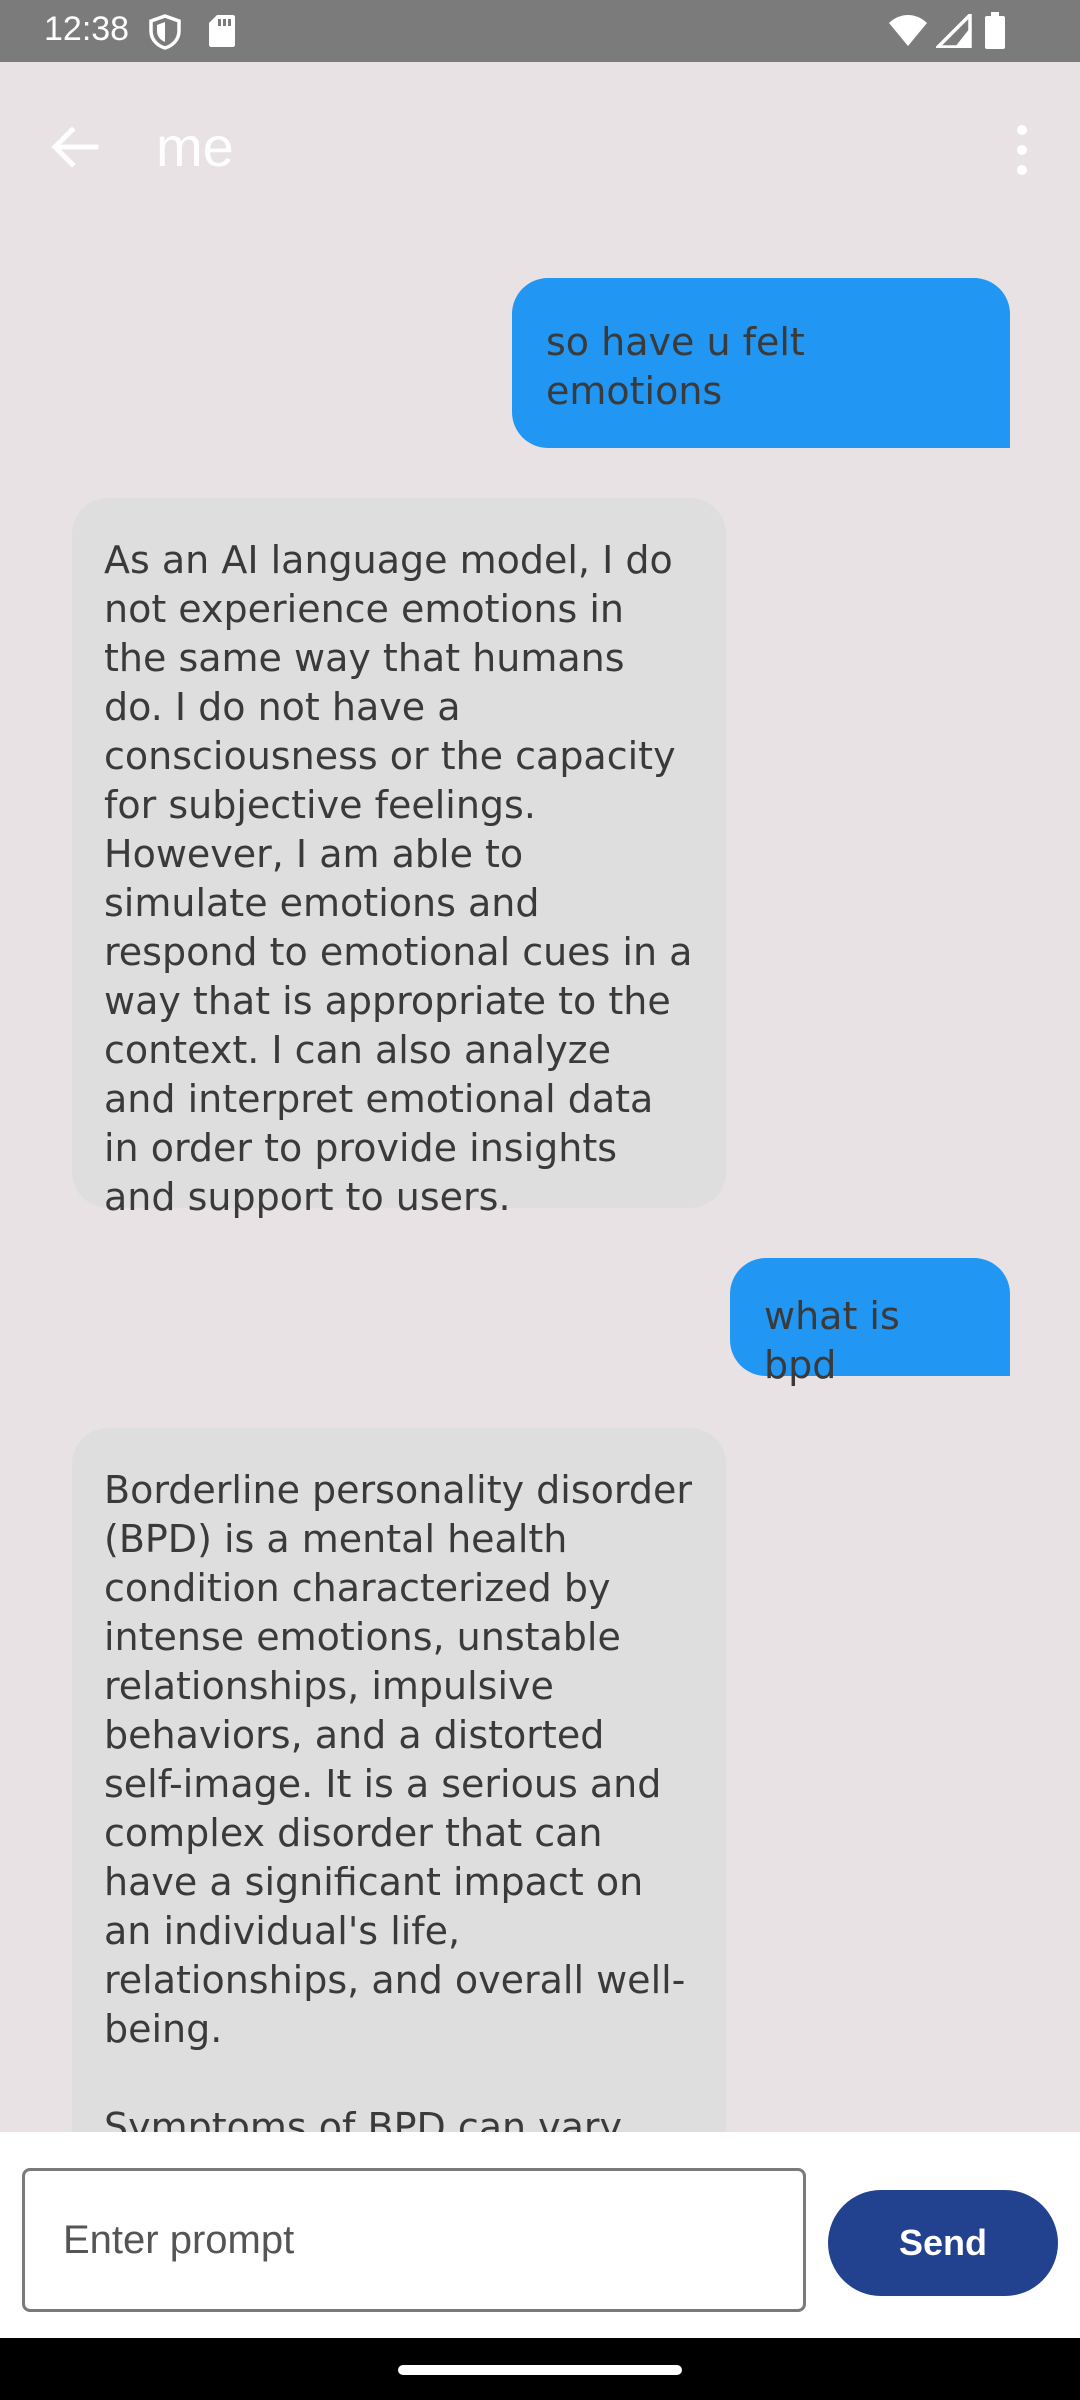 The image size is (1080, 2400). Describe the element at coordinates (74, 147) in the screenshot. I see `back-arrow-icon` at that location.